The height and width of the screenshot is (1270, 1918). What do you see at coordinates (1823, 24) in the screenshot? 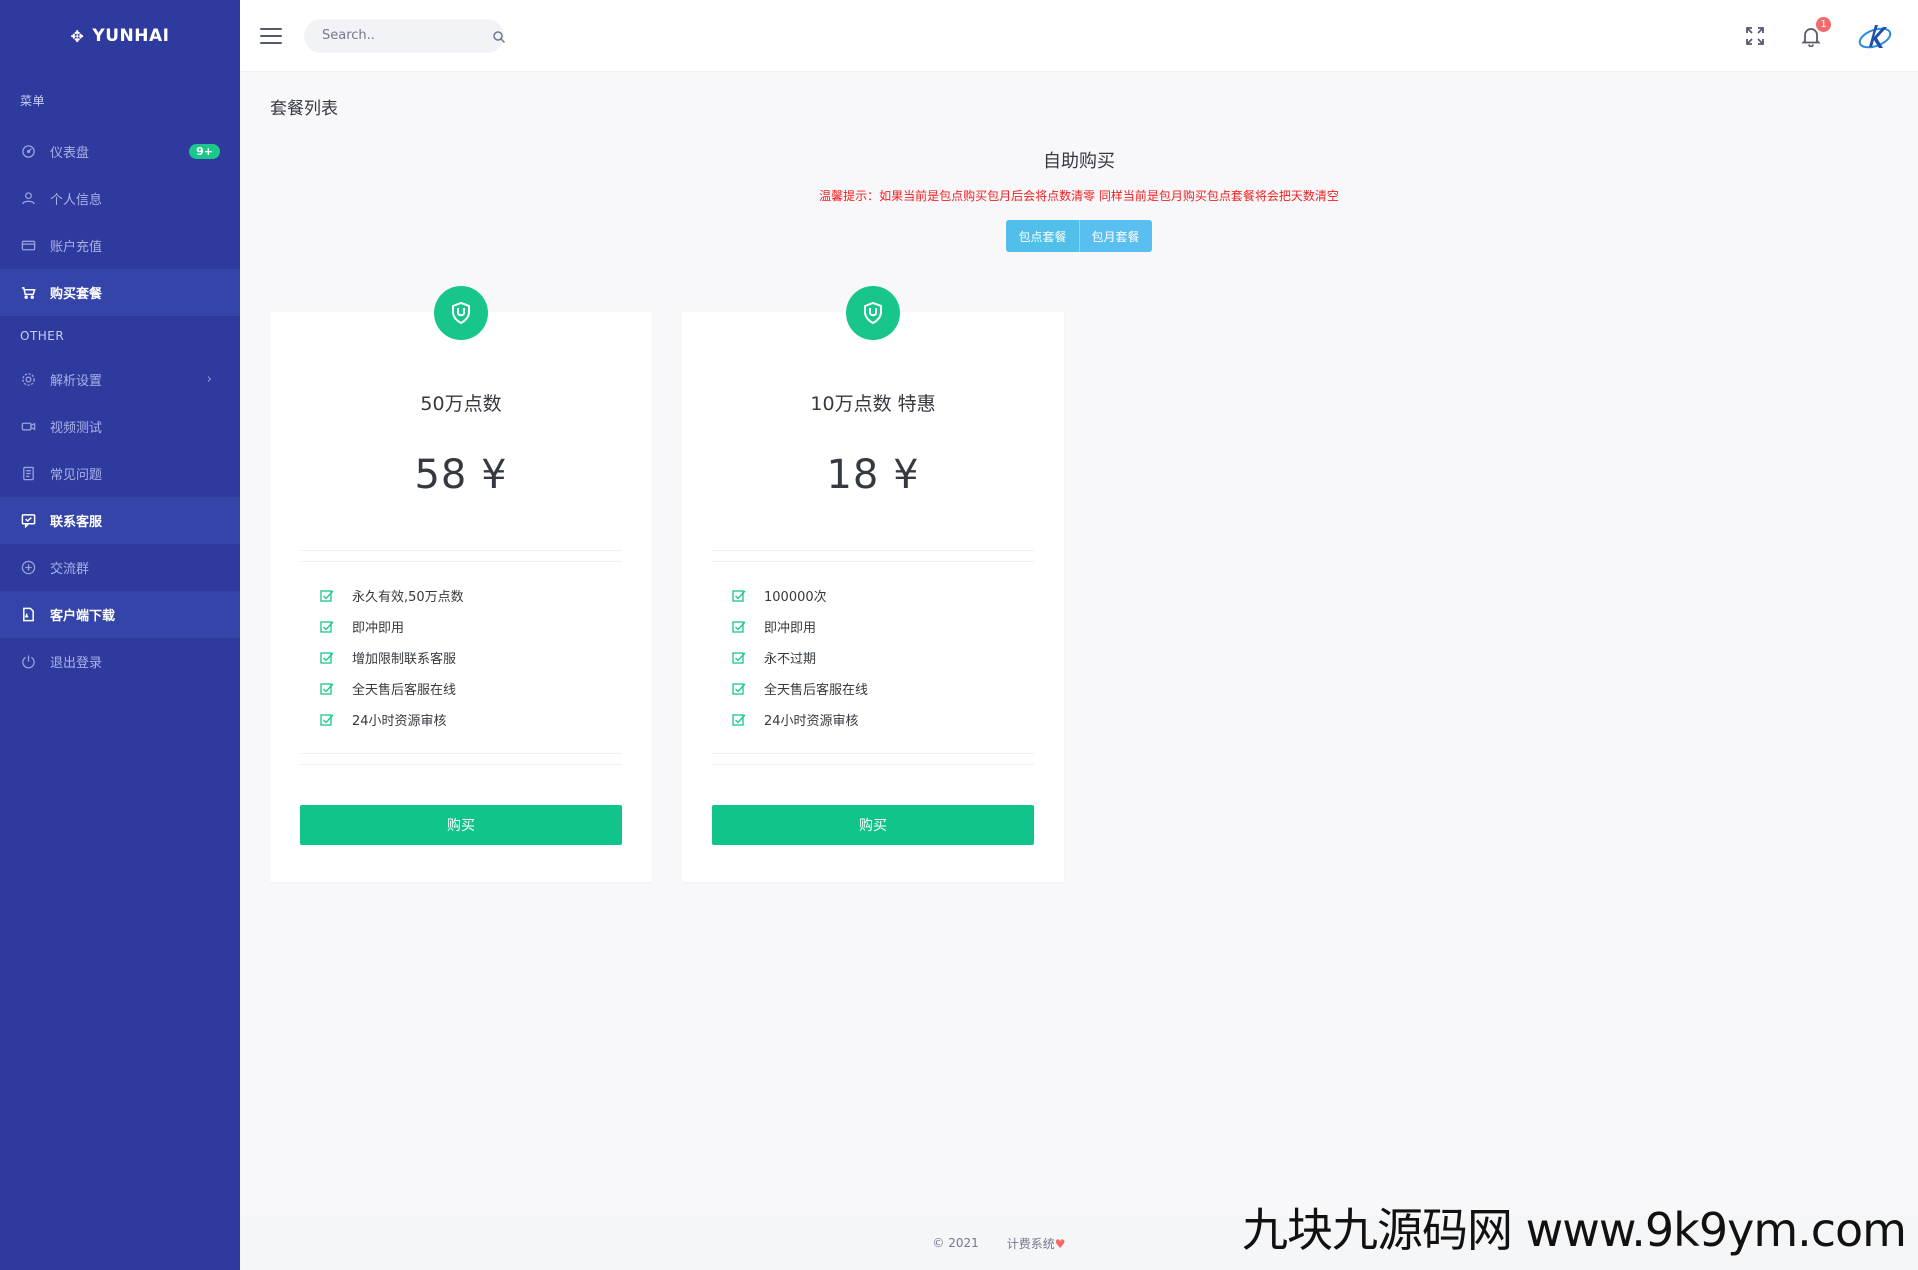
I see `notification-badge: 1` at bounding box center [1823, 24].